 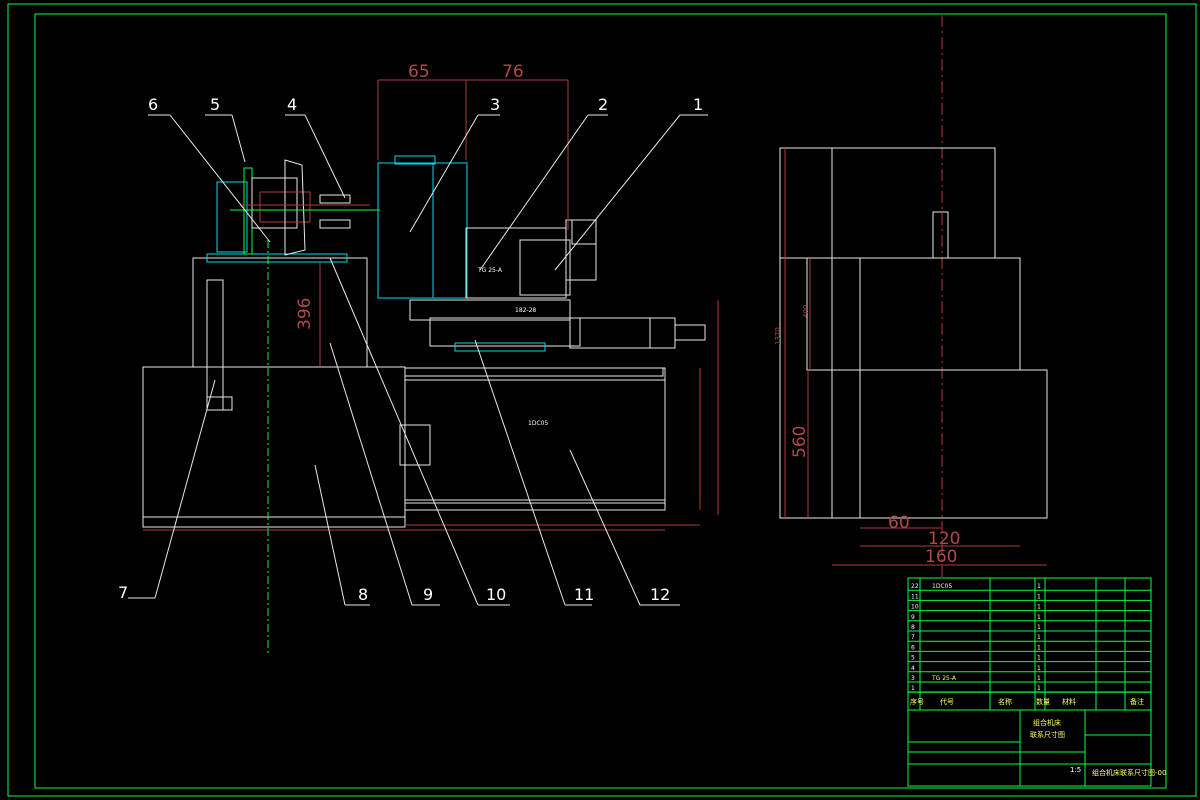 What do you see at coordinates (1075, 770) in the screenshot?
I see `scale: 1:5` at bounding box center [1075, 770].